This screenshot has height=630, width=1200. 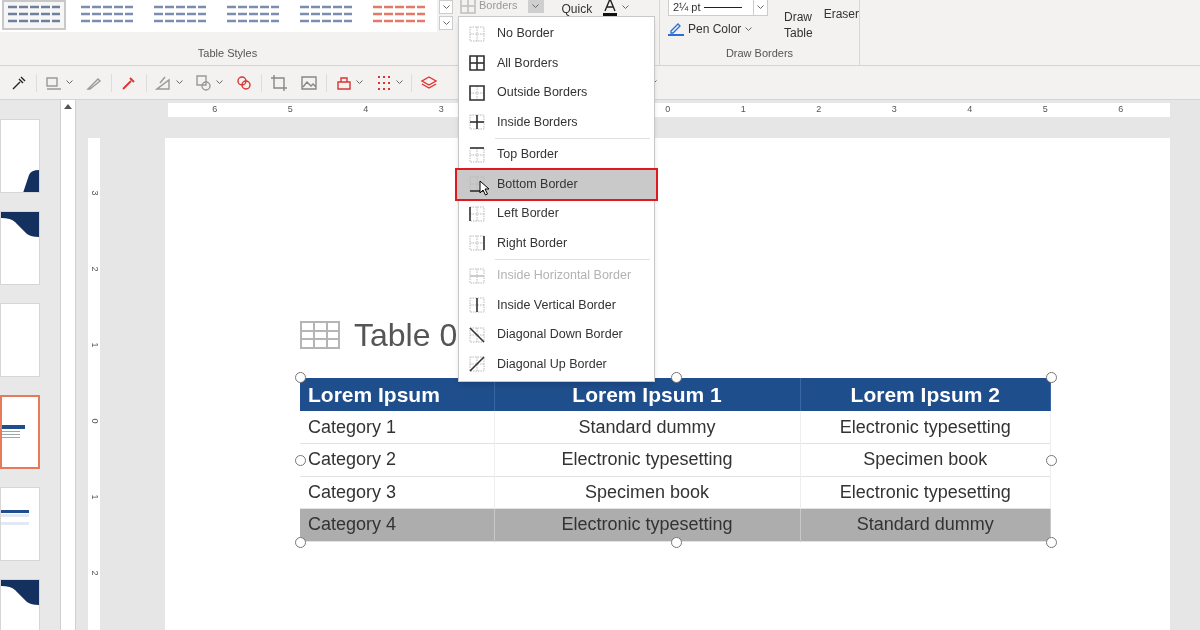 I want to click on group-label: Table Styles, so click(x=227, y=53).